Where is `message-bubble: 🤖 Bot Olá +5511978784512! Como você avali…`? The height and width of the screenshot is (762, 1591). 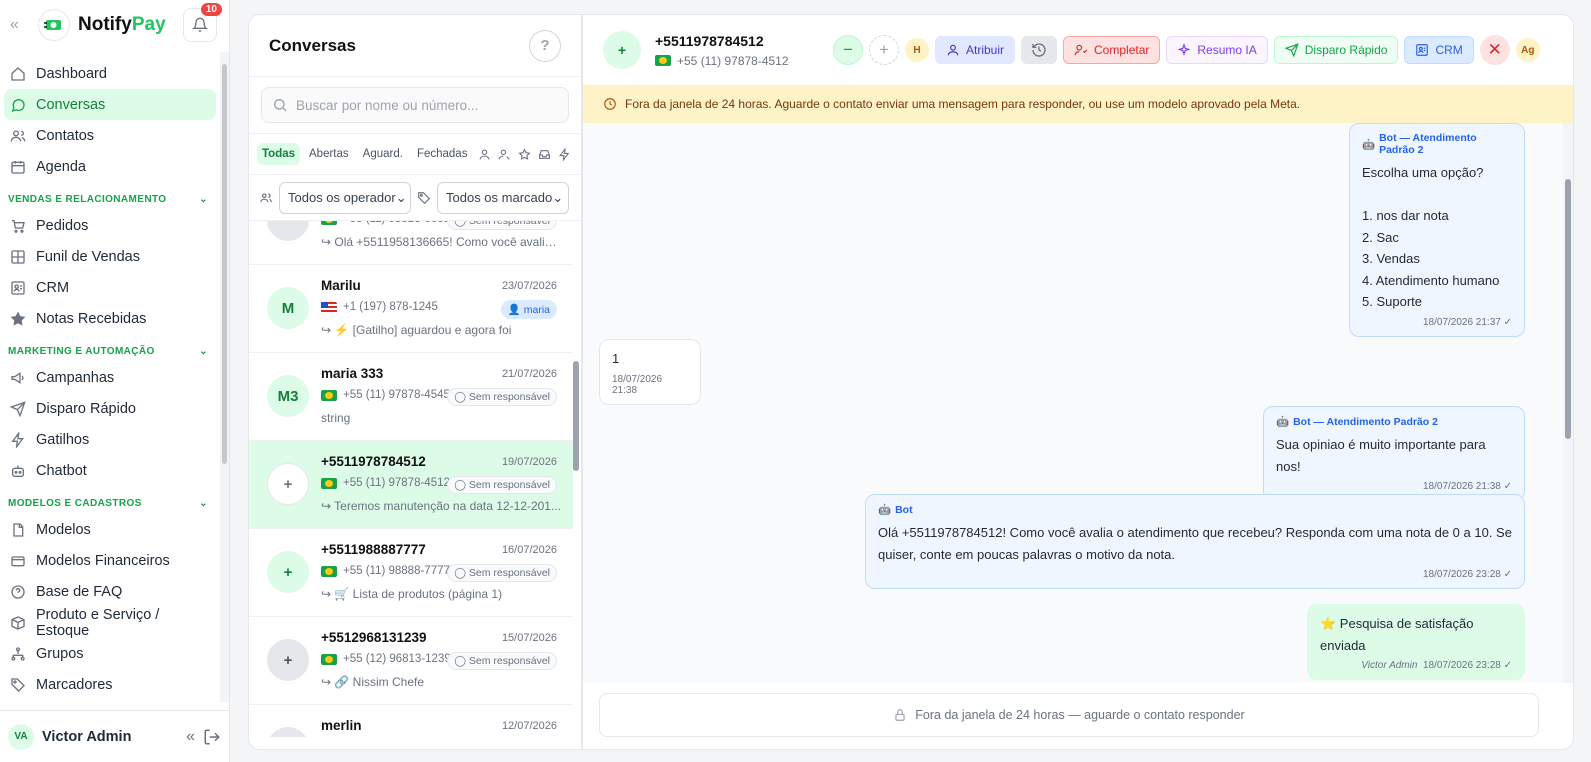
message-bubble: 🤖 Bot Olá +5511978784512! Como você avali… is located at coordinates (1195, 541).